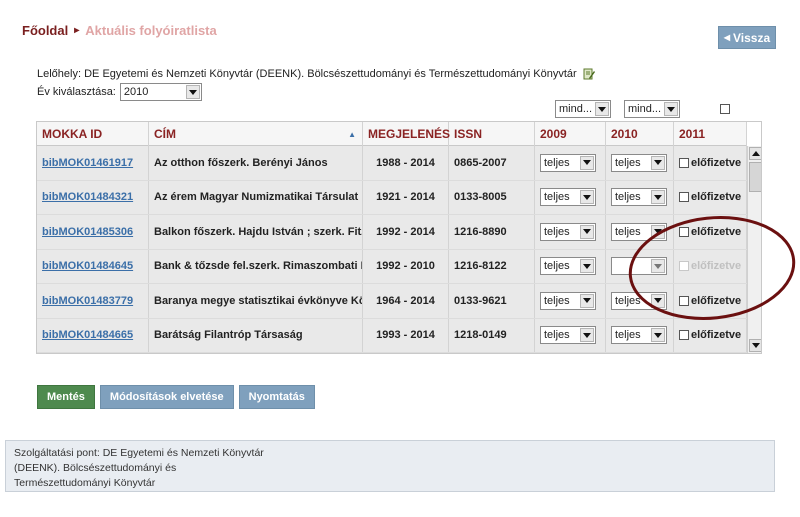  What do you see at coordinates (710, 134) in the screenshot?
I see `column-header-2011: 2011` at bounding box center [710, 134].